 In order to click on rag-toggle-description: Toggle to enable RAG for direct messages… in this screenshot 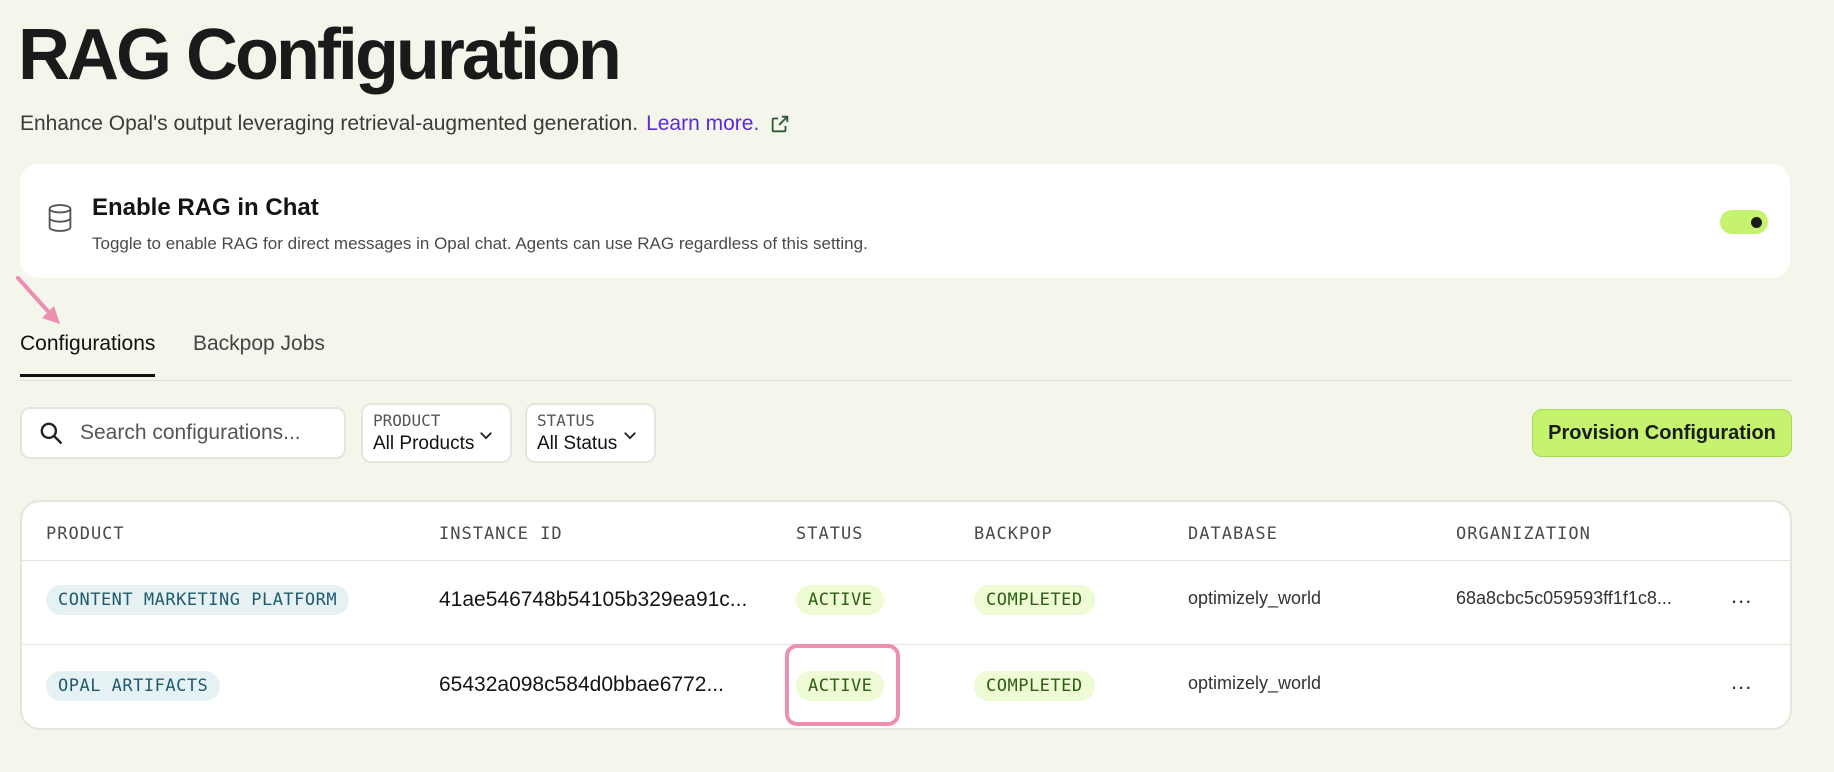, I will do `click(480, 243)`.